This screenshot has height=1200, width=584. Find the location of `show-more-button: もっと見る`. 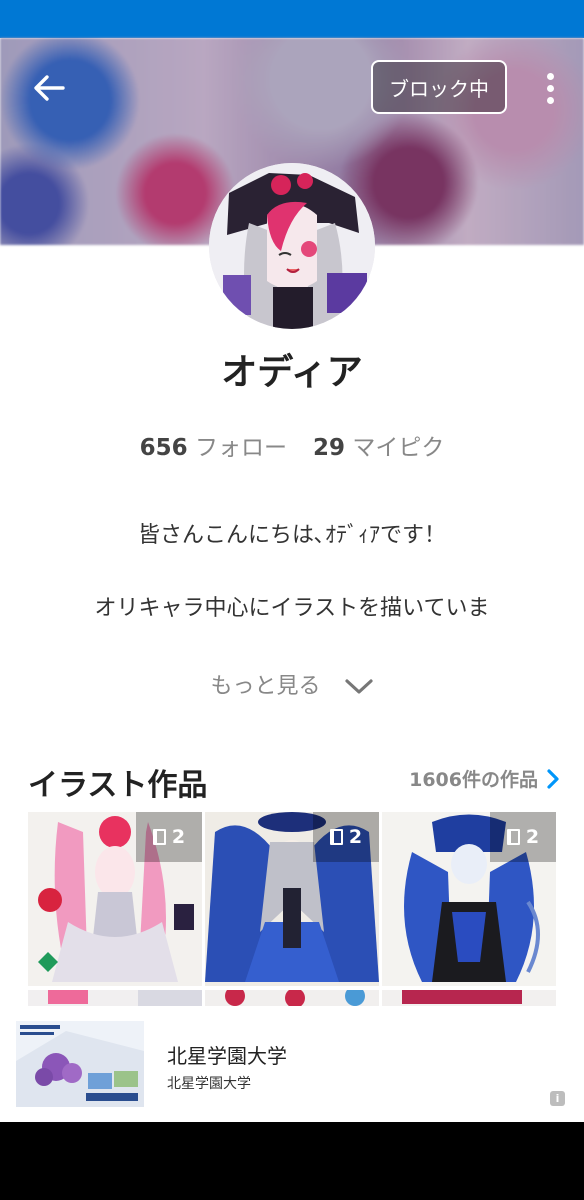

show-more-button: もっと見る is located at coordinates (292, 684).